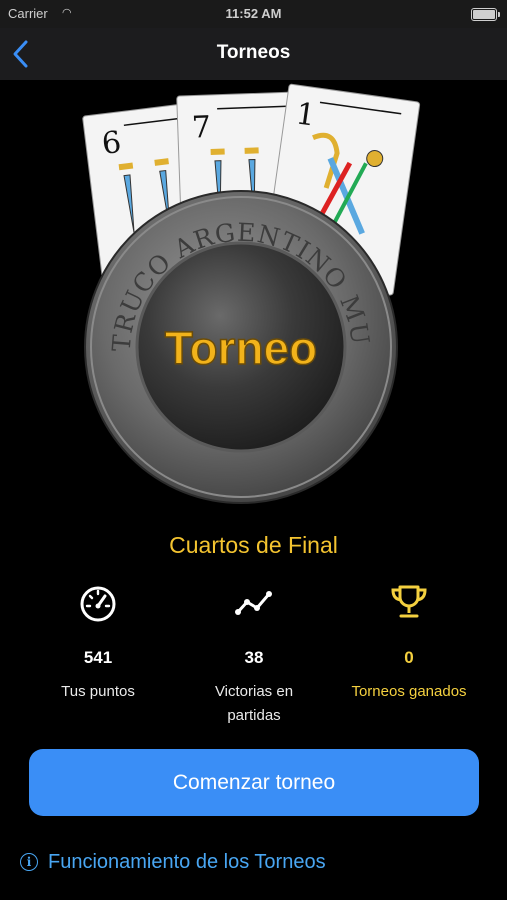  I want to click on page-title: Torneos, so click(253, 52).